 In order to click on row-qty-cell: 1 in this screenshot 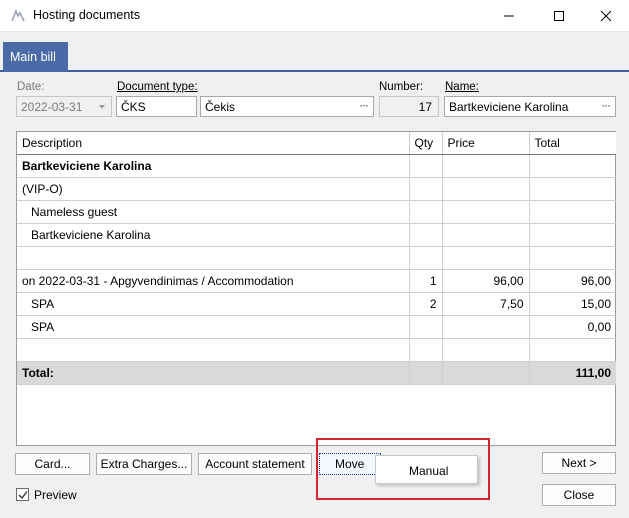, I will do `click(426, 281)`.